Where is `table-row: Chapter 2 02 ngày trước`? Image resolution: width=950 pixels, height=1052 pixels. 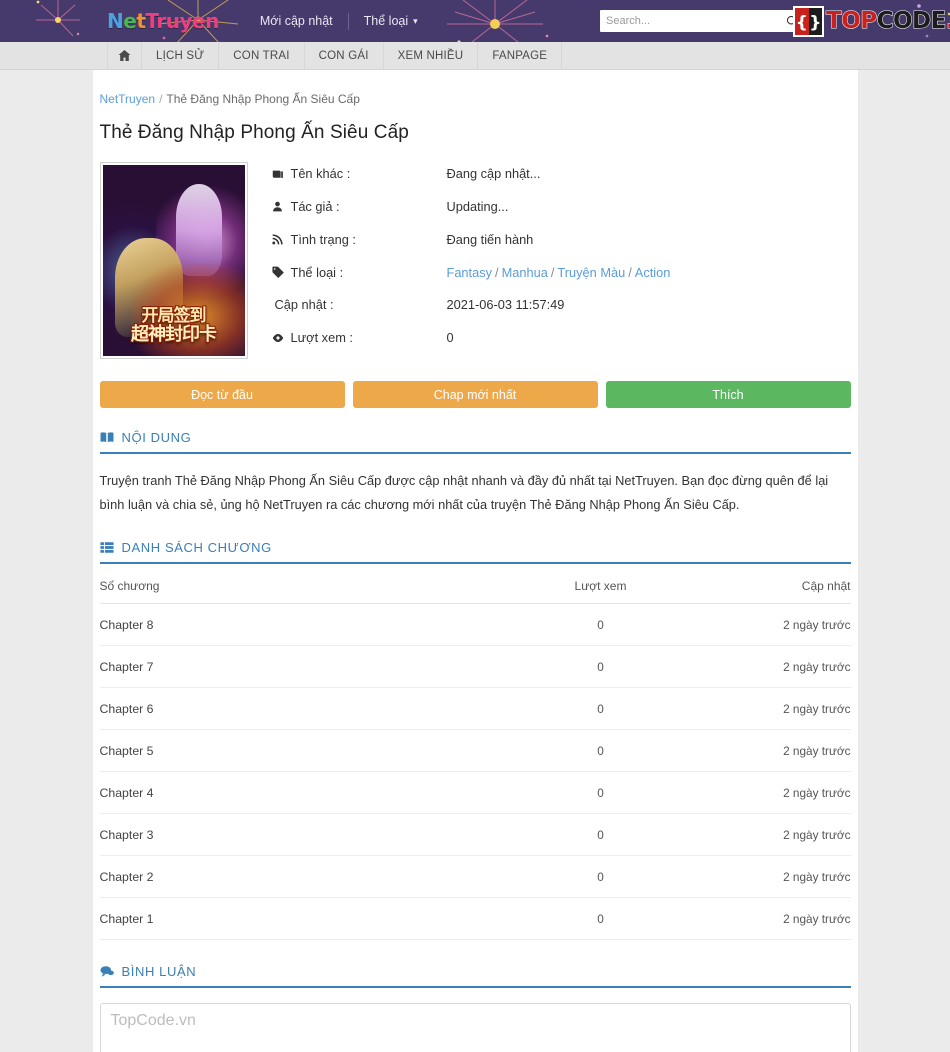
table-row: Chapter 2 02 ngày trước is located at coordinates (475, 877).